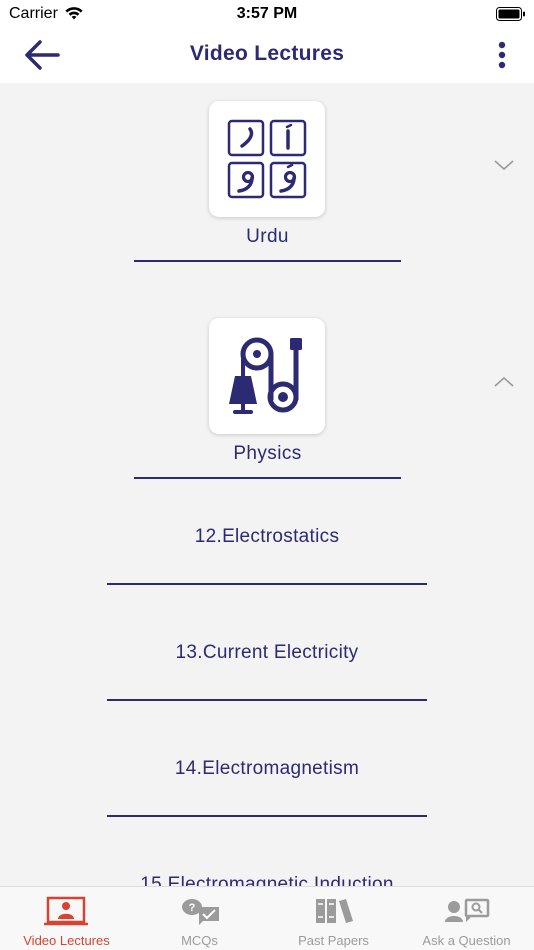 This screenshot has width=534, height=950. Describe the element at coordinates (502, 55) in the screenshot. I see `more-vertical-icon` at that location.